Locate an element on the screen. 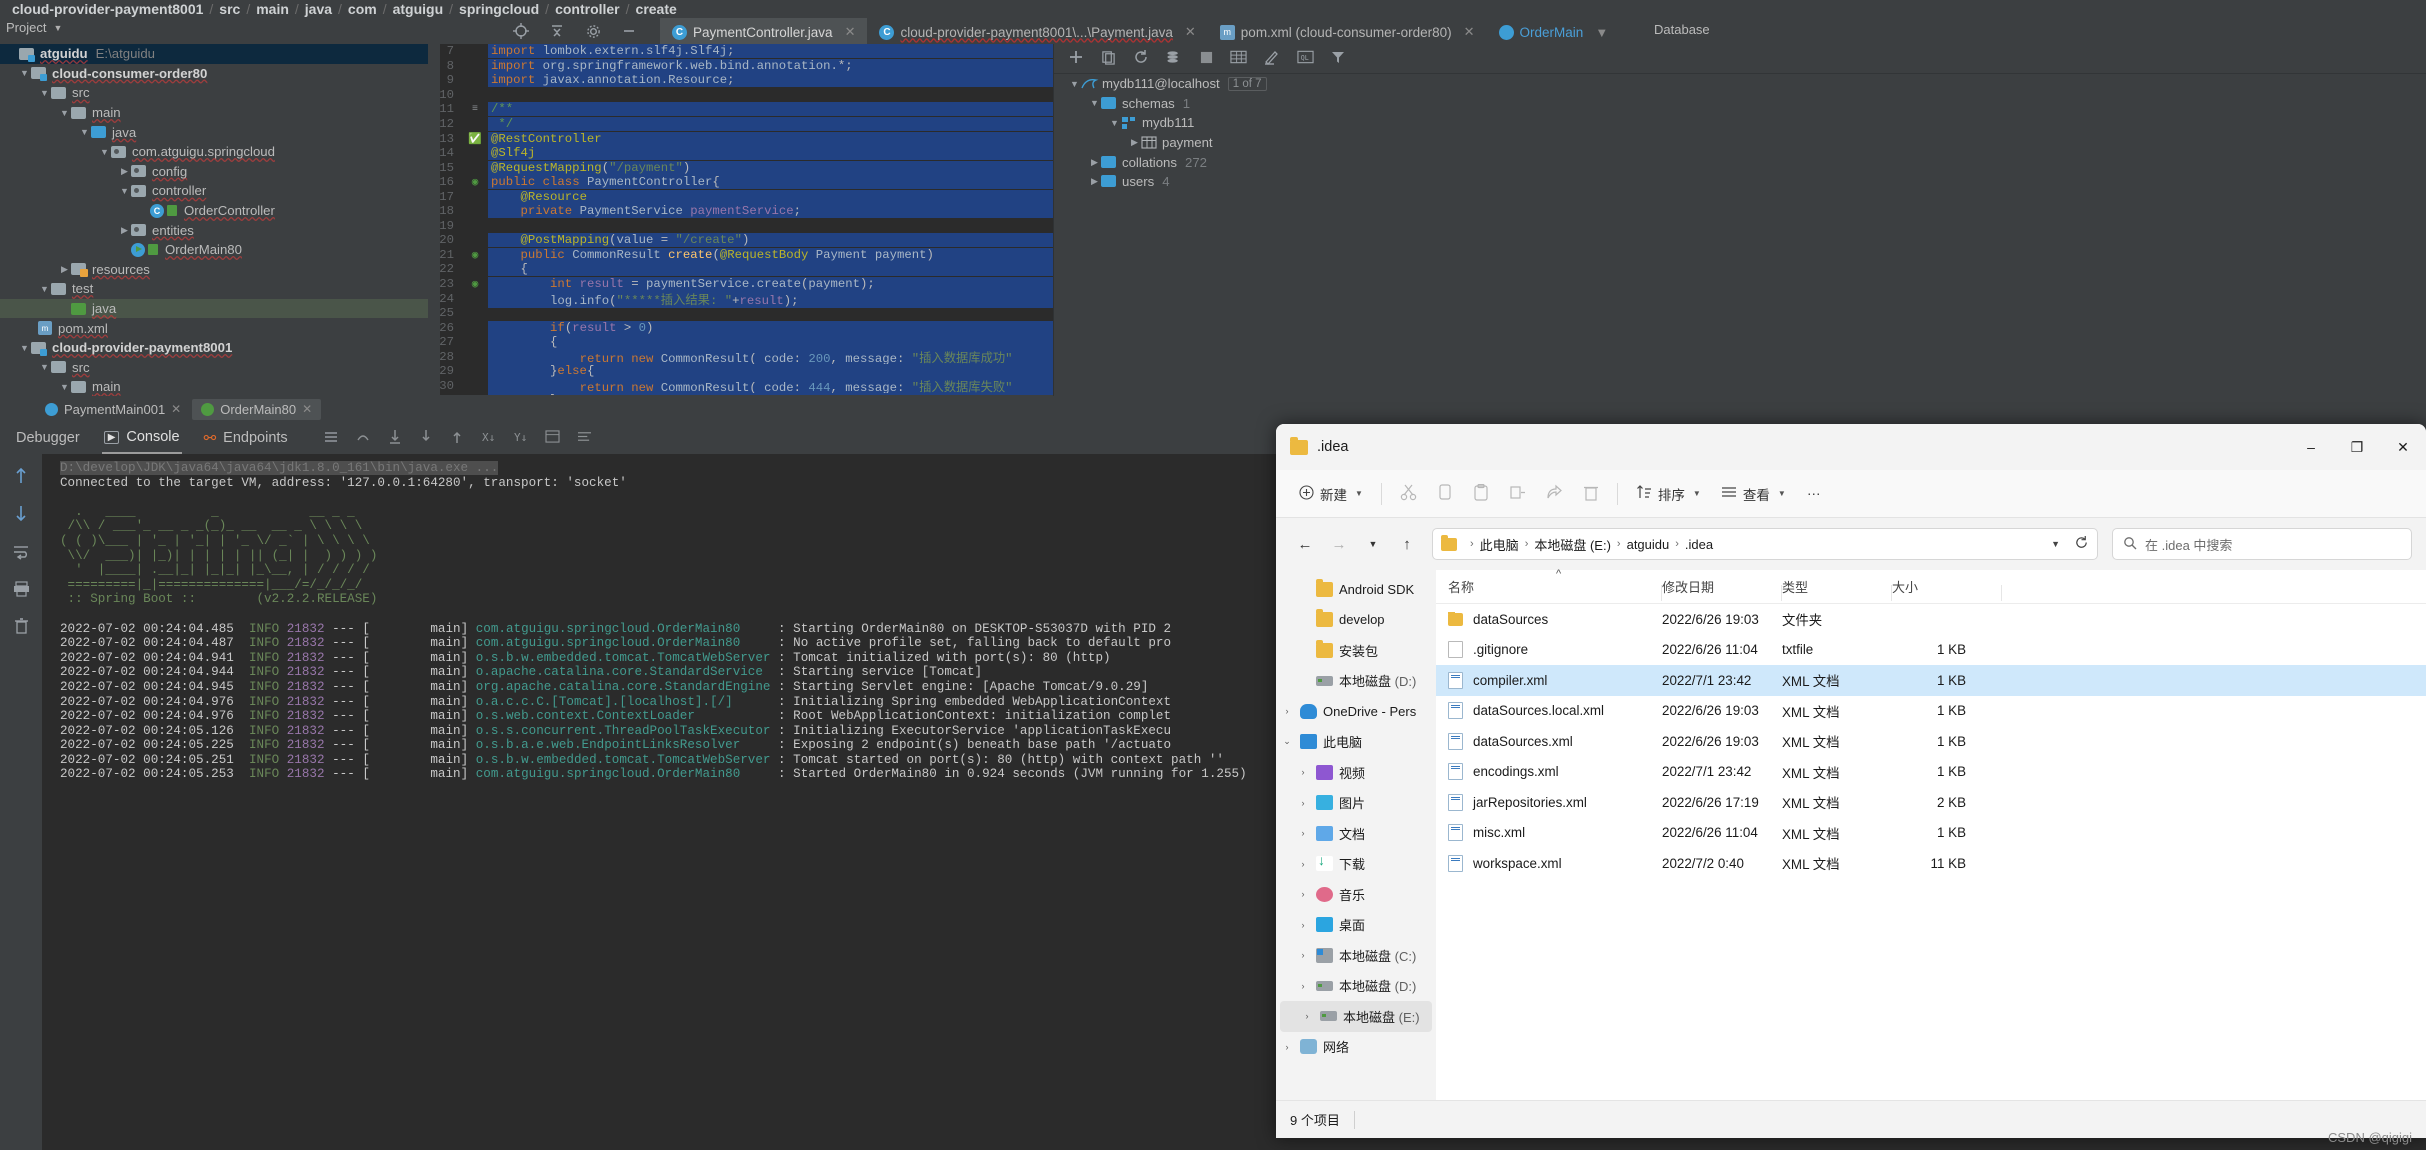 The width and height of the screenshot is (2426, 1150). scroll-down-icon is located at coordinates (21, 515).